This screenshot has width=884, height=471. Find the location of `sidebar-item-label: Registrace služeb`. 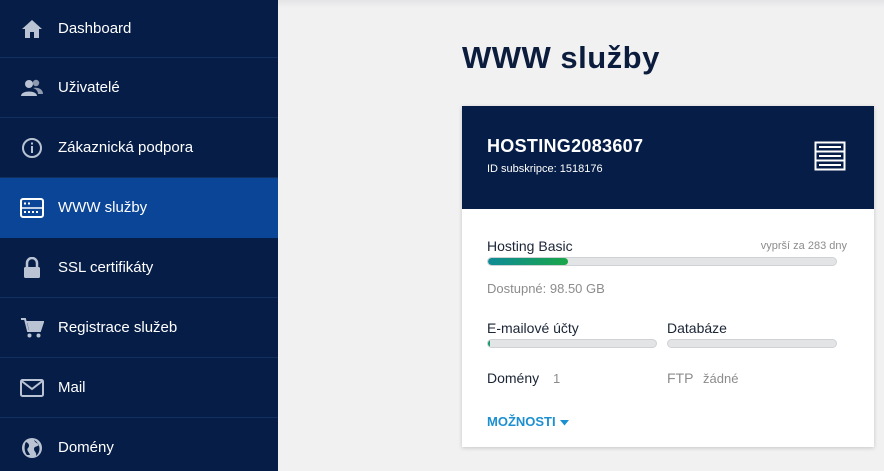

sidebar-item-label: Registrace služeb is located at coordinates (118, 327).